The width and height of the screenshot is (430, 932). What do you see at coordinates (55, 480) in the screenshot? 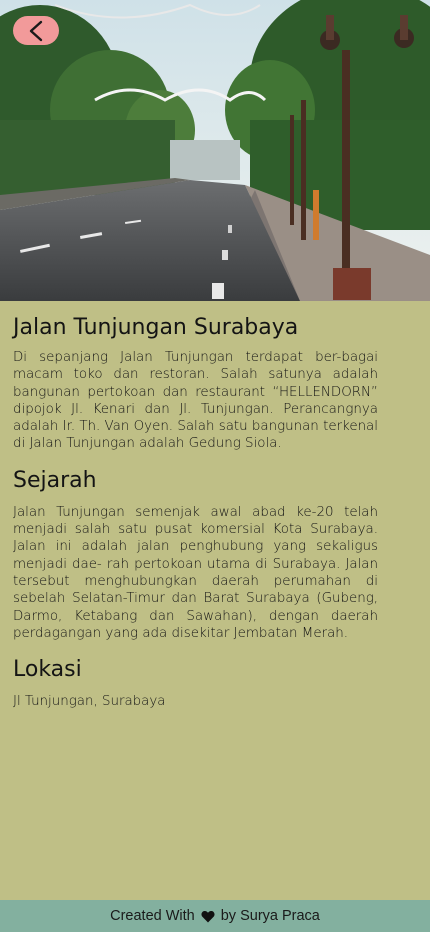
I see `section-heading-sejarah: Sejarah` at bounding box center [55, 480].